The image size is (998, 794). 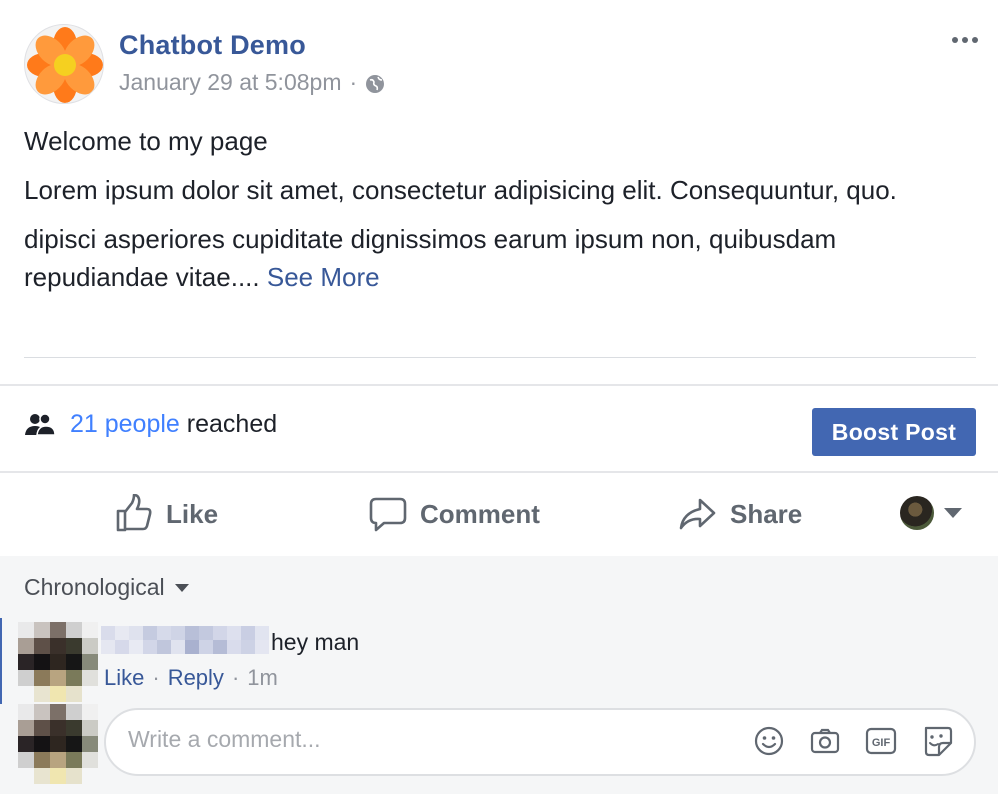 What do you see at coordinates (480, 513) in the screenshot?
I see `comment-label: Comment` at bounding box center [480, 513].